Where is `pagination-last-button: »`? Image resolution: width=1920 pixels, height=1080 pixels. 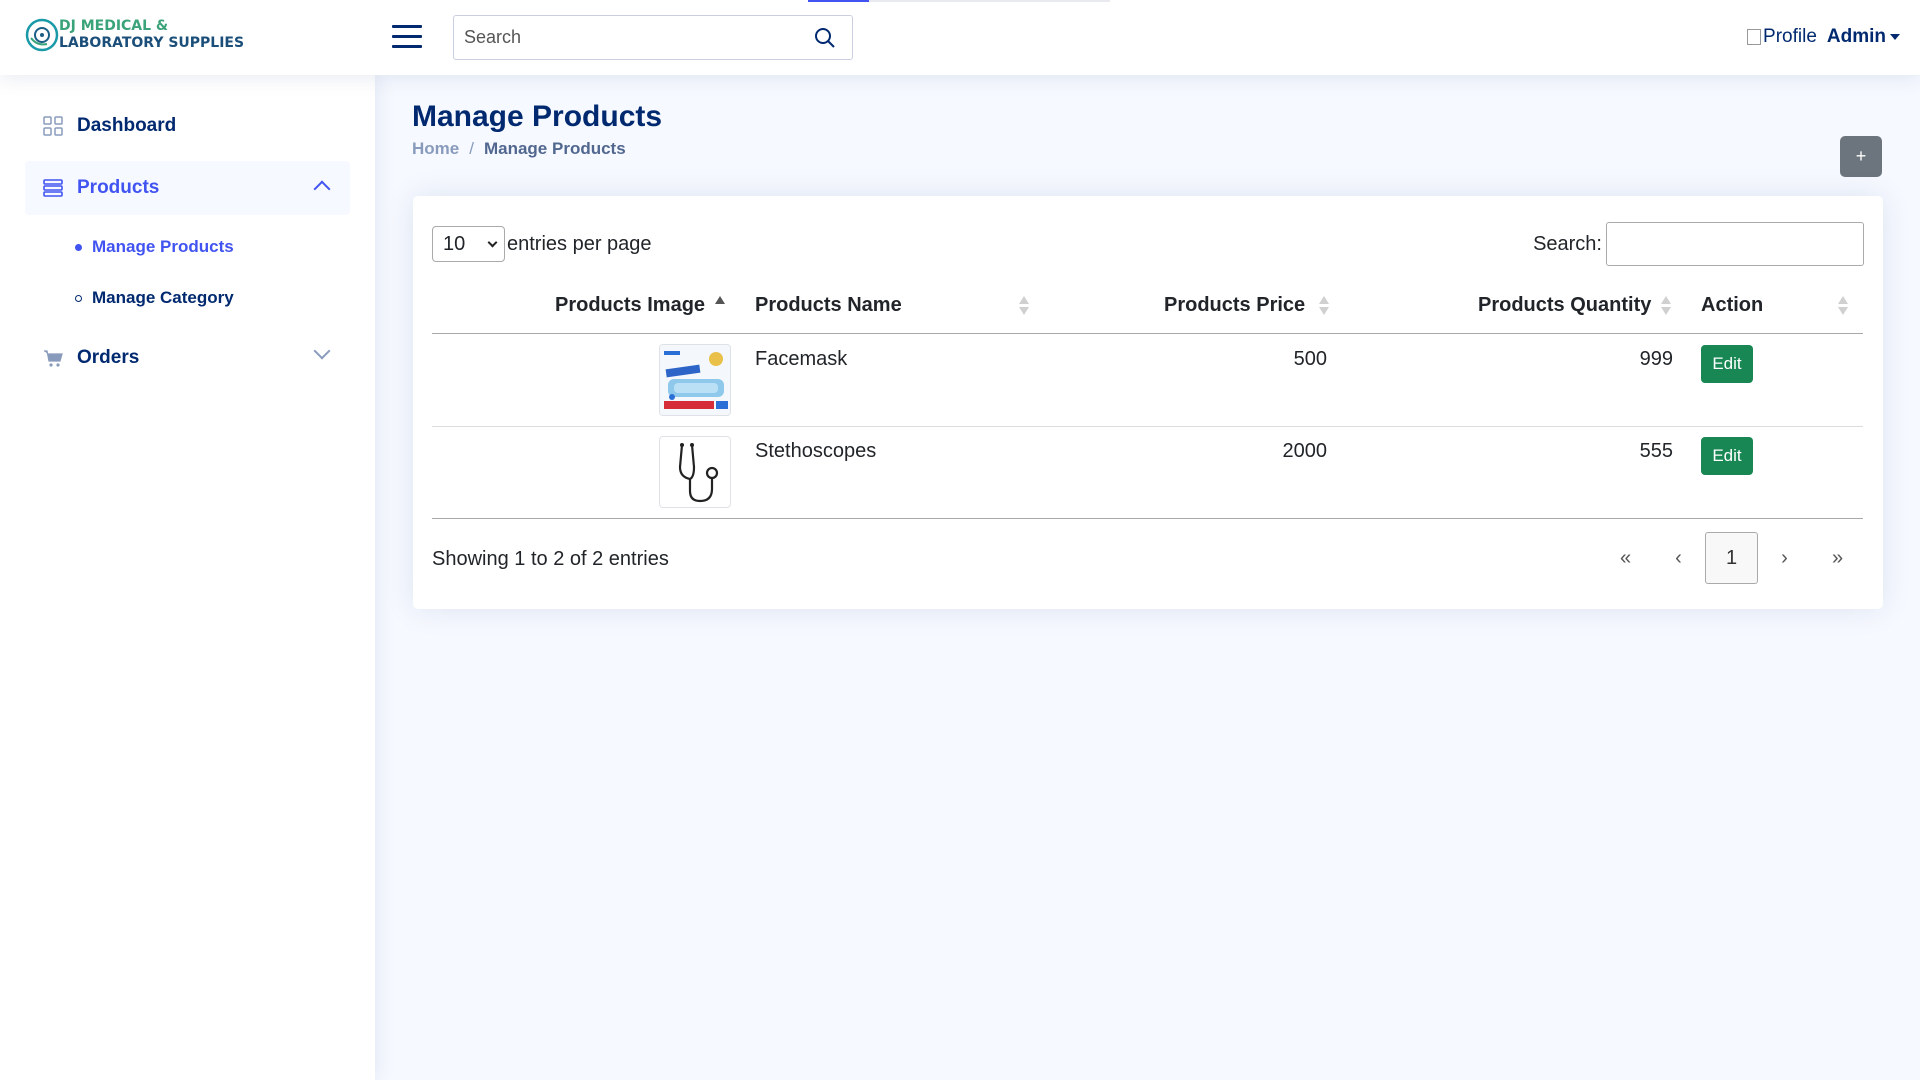 pagination-last-button: » is located at coordinates (1837, 558).